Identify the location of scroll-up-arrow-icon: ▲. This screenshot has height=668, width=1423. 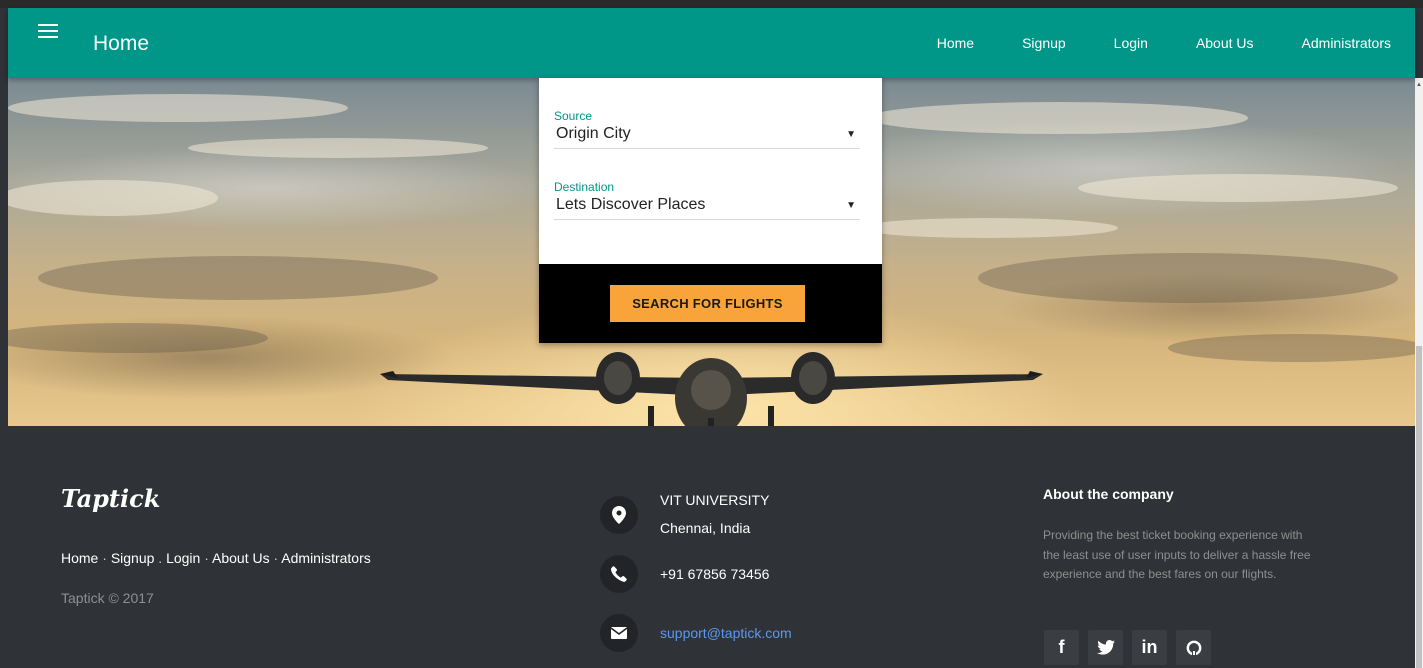
(1419, 85).